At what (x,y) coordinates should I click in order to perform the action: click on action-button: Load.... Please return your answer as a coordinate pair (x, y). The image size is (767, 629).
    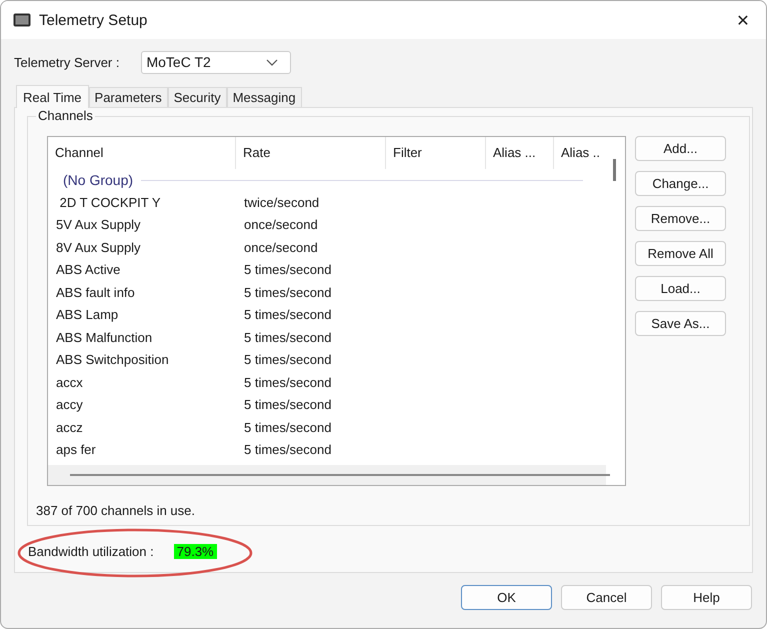
    Looking at the image, I should click on (680, 288).